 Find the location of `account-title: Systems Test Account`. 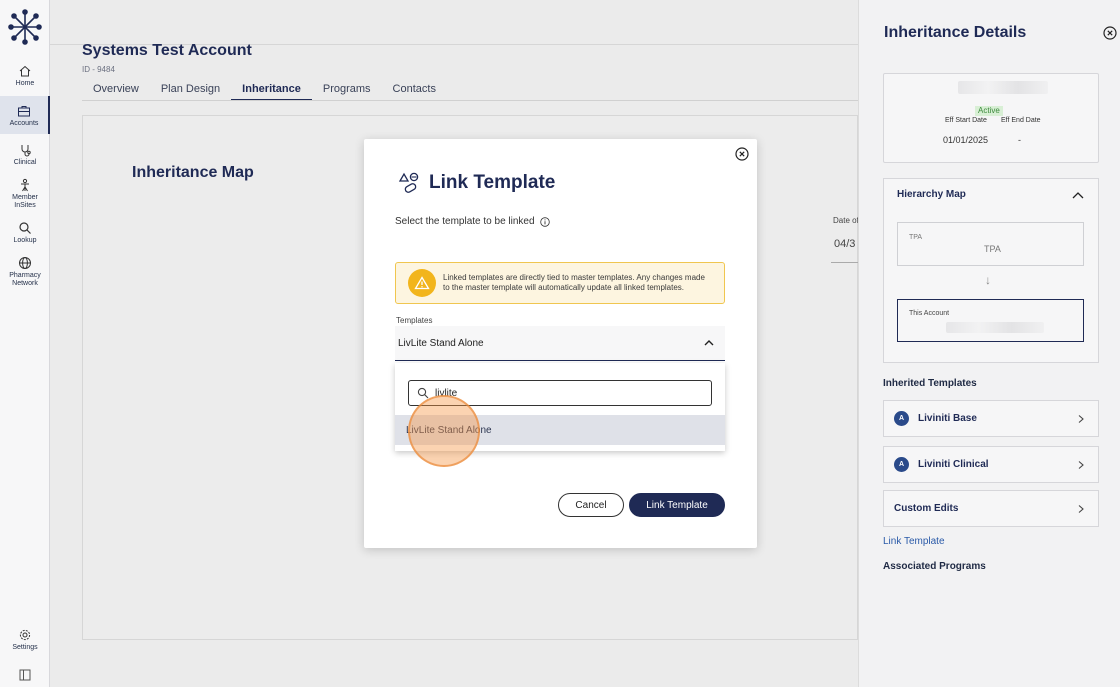

account-title: Systems Test Account is located at coordinates (167, 50).